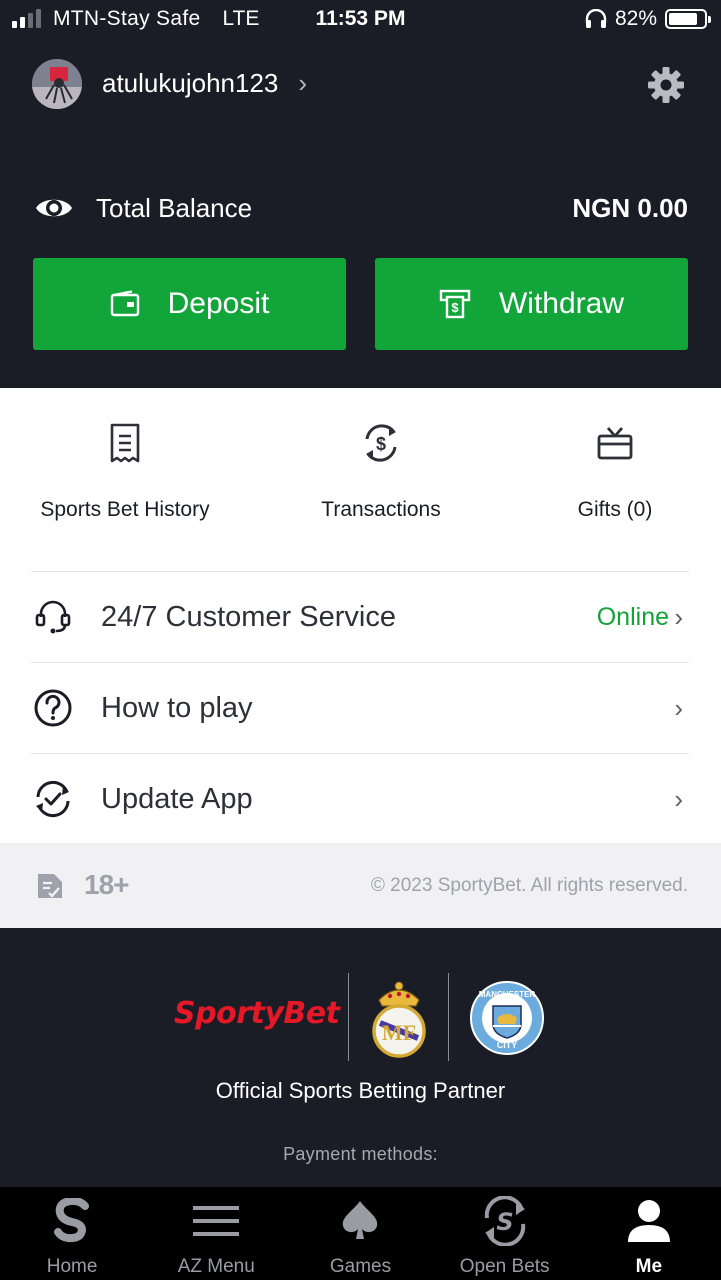  I want to click on receipt-icon, so click(125, 443).